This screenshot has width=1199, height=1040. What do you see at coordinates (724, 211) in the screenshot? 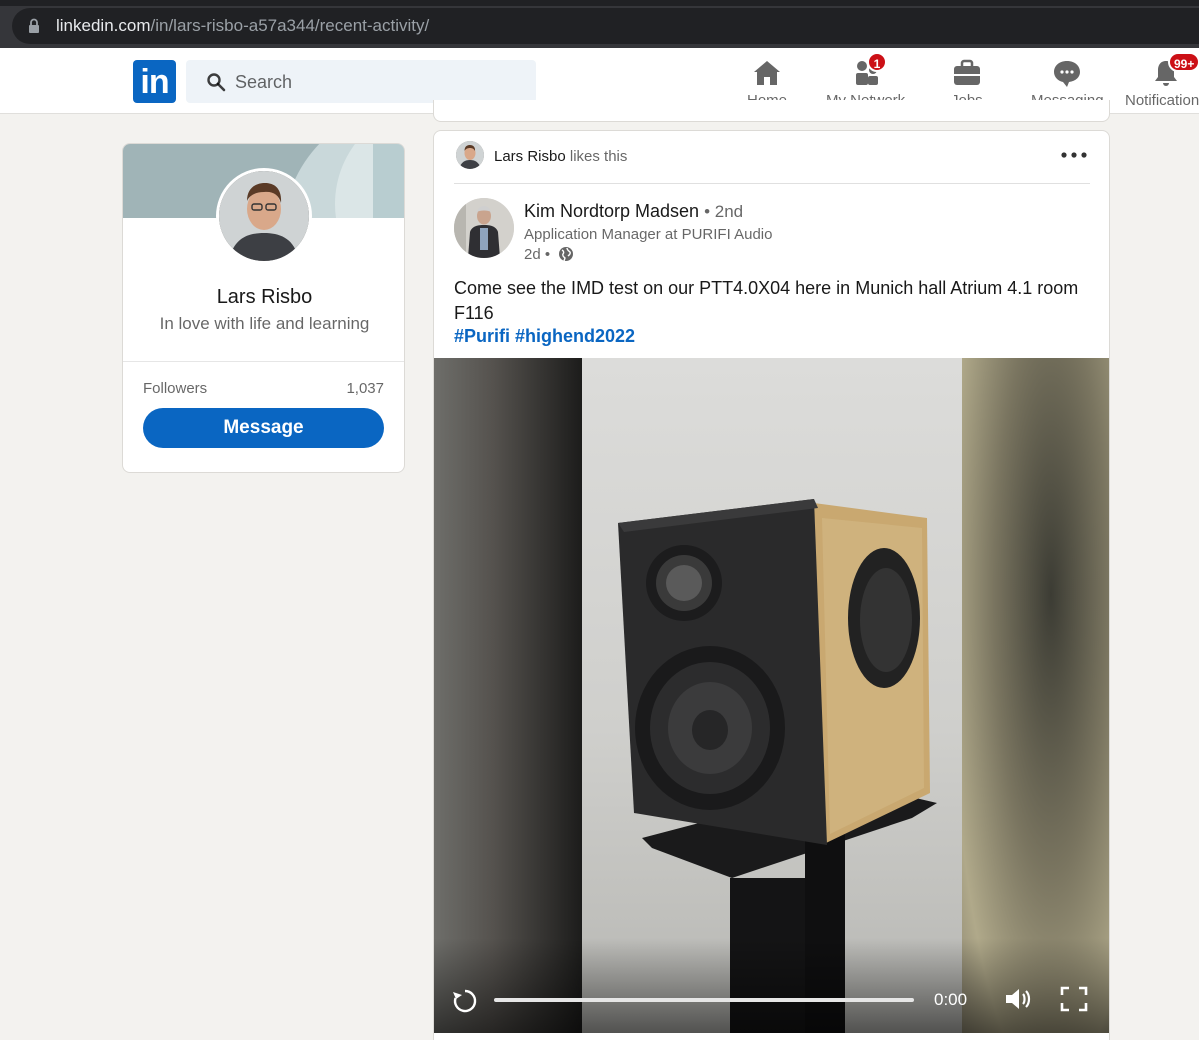
I see `connection-degree: • 2nd` at bounding box center [724, 211].